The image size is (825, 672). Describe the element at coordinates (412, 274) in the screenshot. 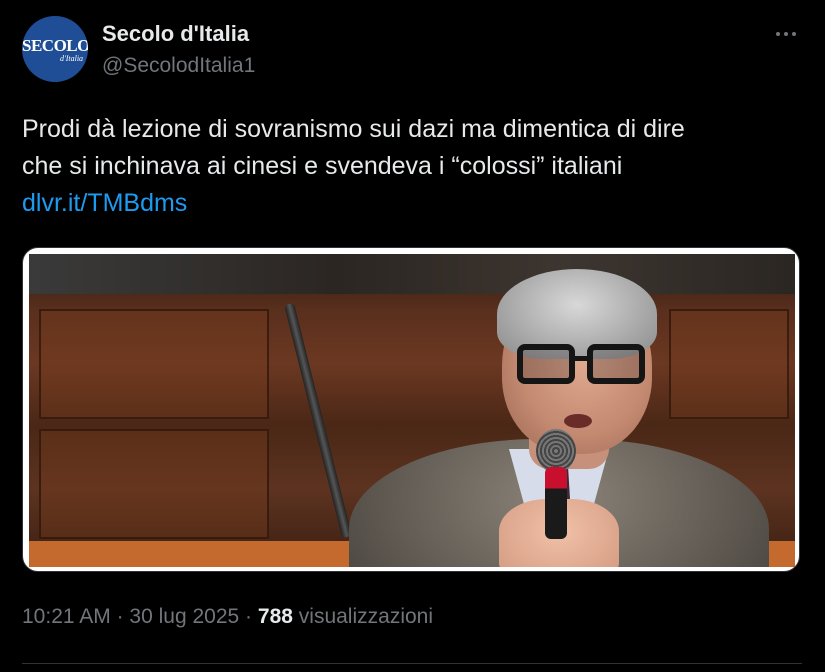

I see `photo-background-ceiling` at that location.